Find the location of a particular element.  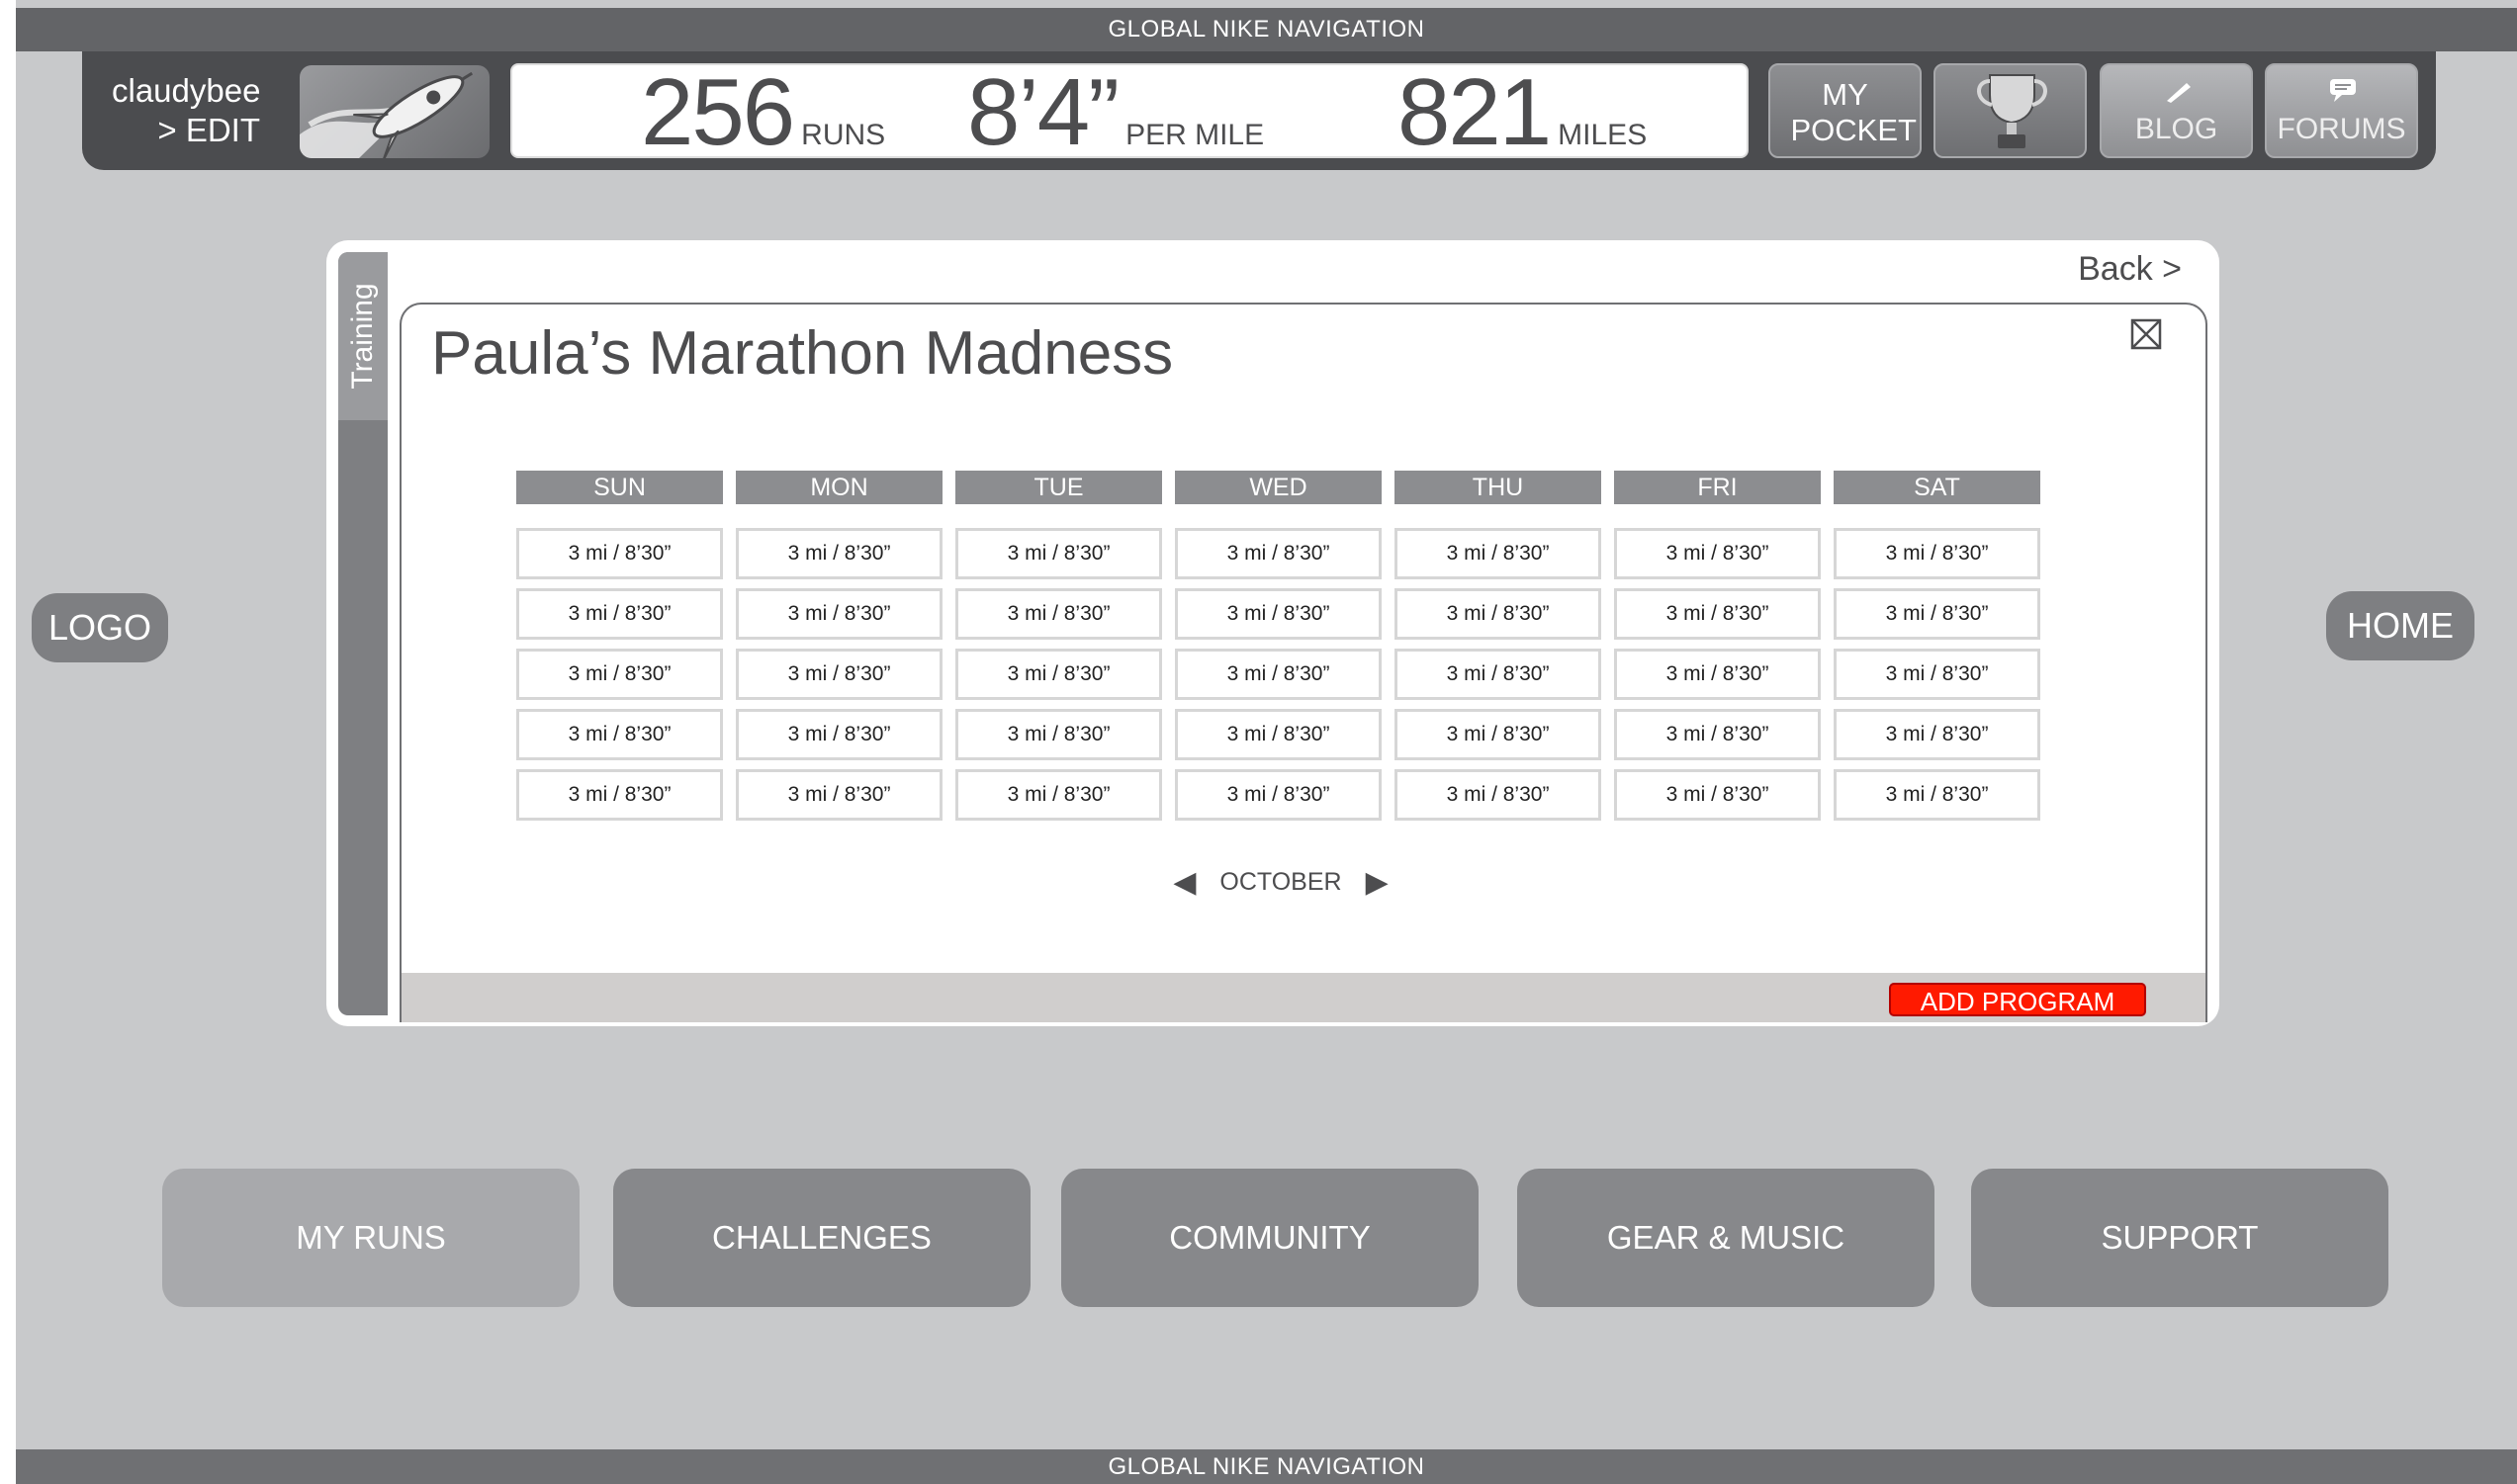

prev-month-arrow-icon: ◀ is located at coordinates (1184, 882).